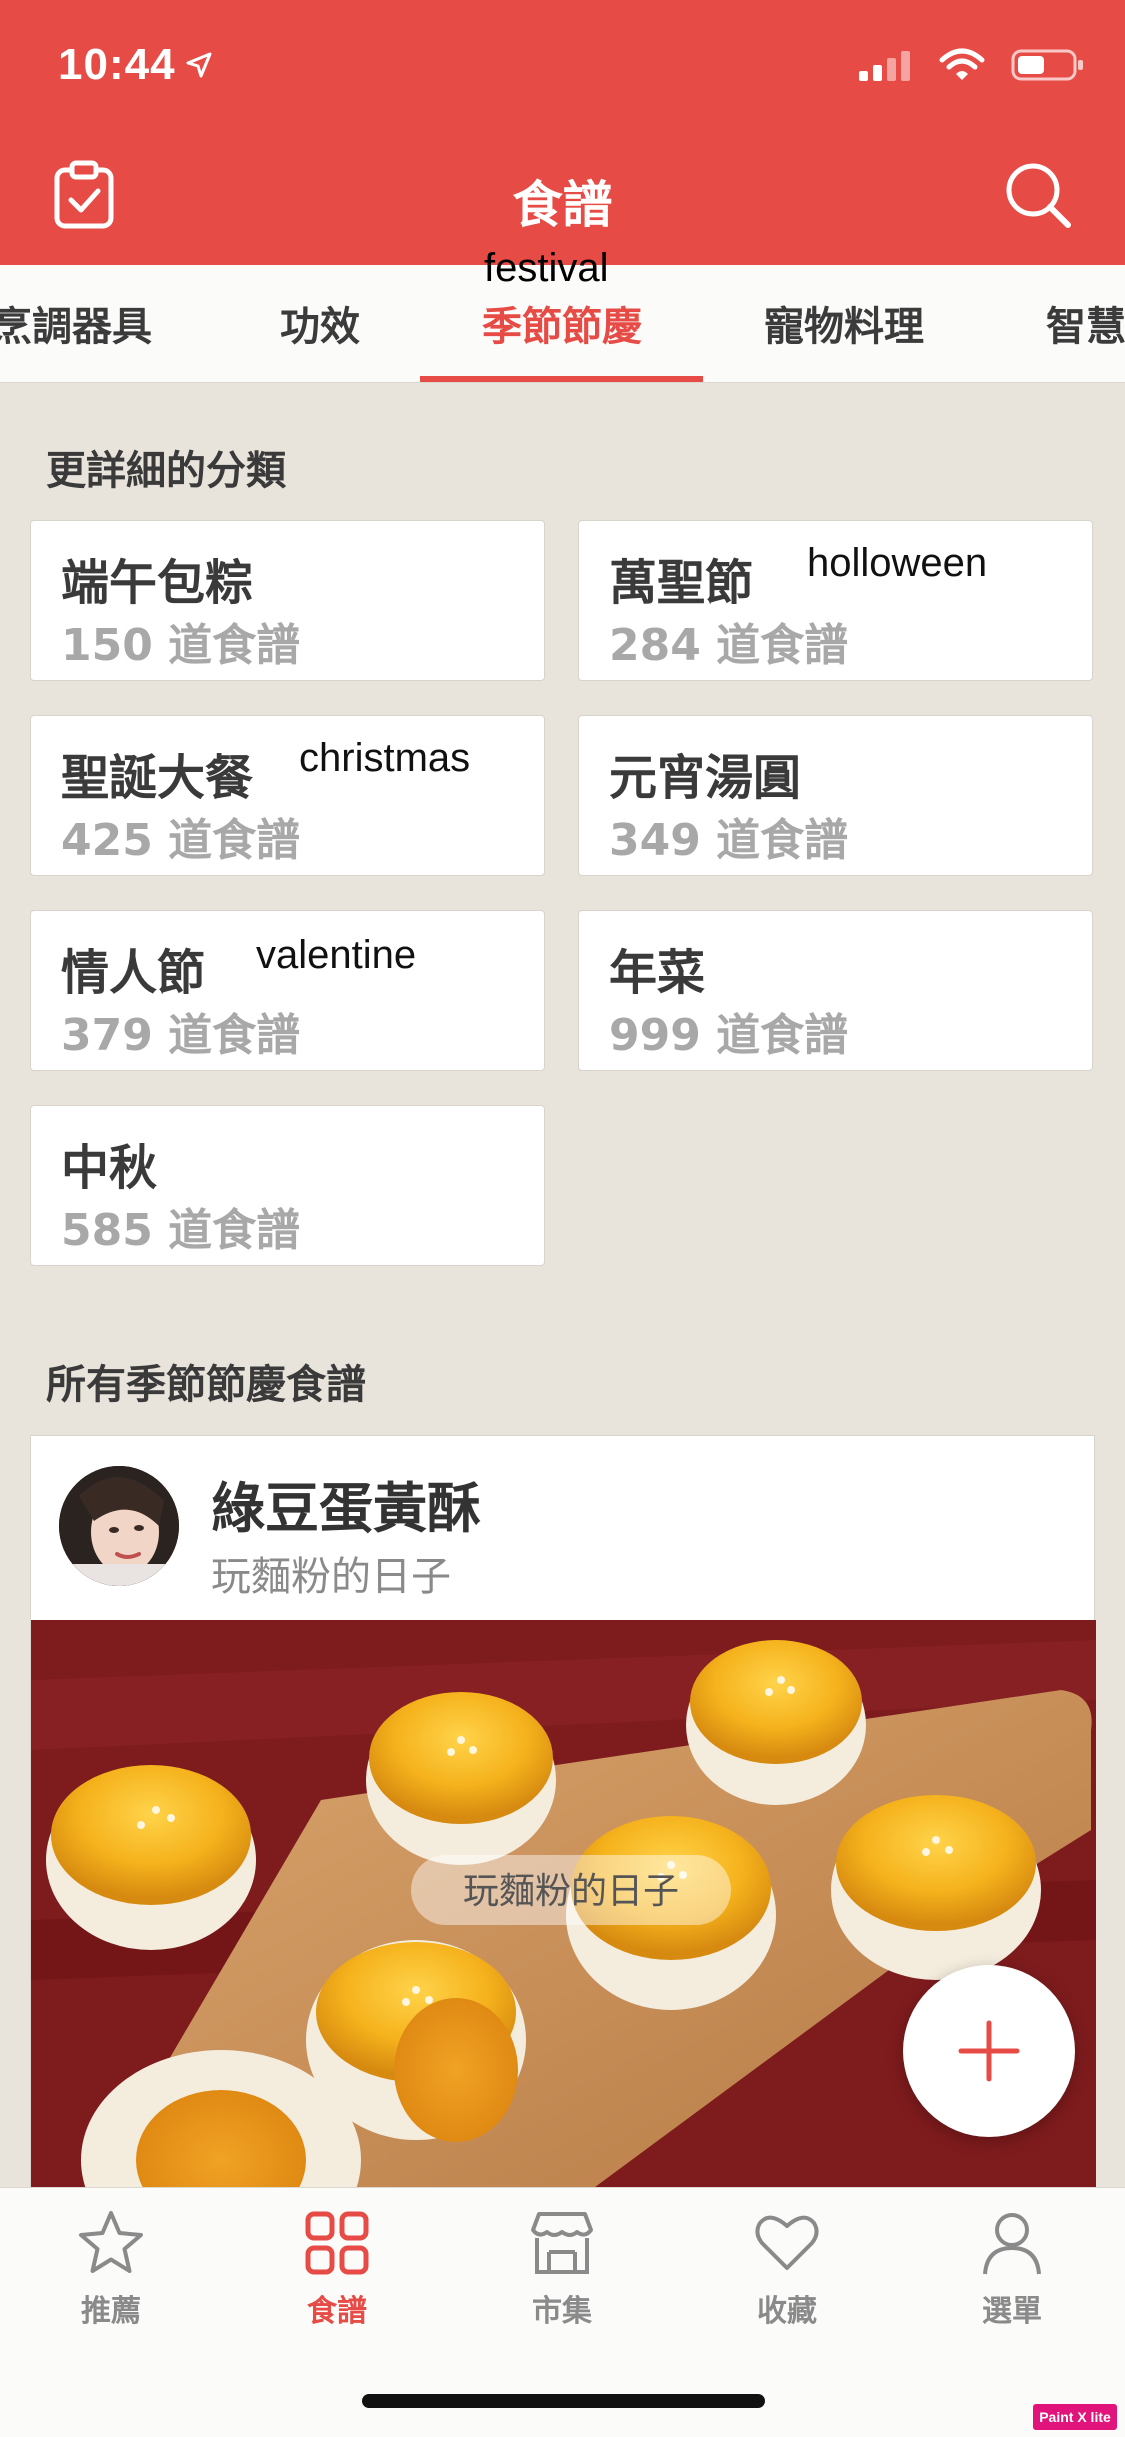 The height and width of the screenshot is (2437, 1125). What do you see at coordinates (199, 65) in the screenshot?
I see `location-arrow-icon` at bounding box center [199, 65].